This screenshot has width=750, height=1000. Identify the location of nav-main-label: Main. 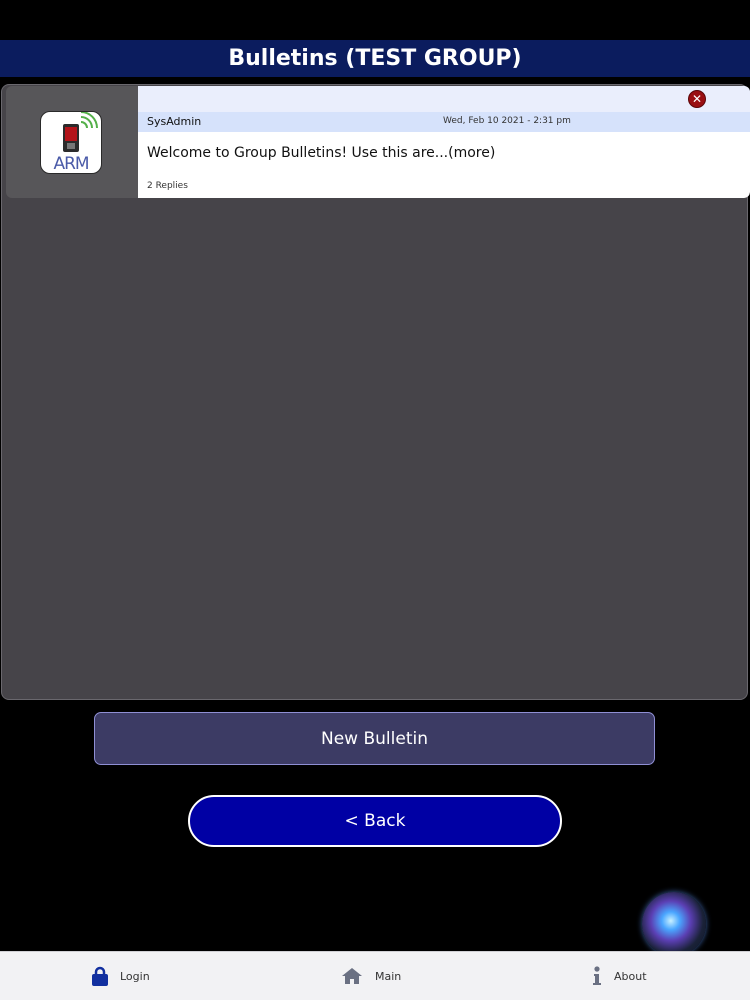
(388, 976).